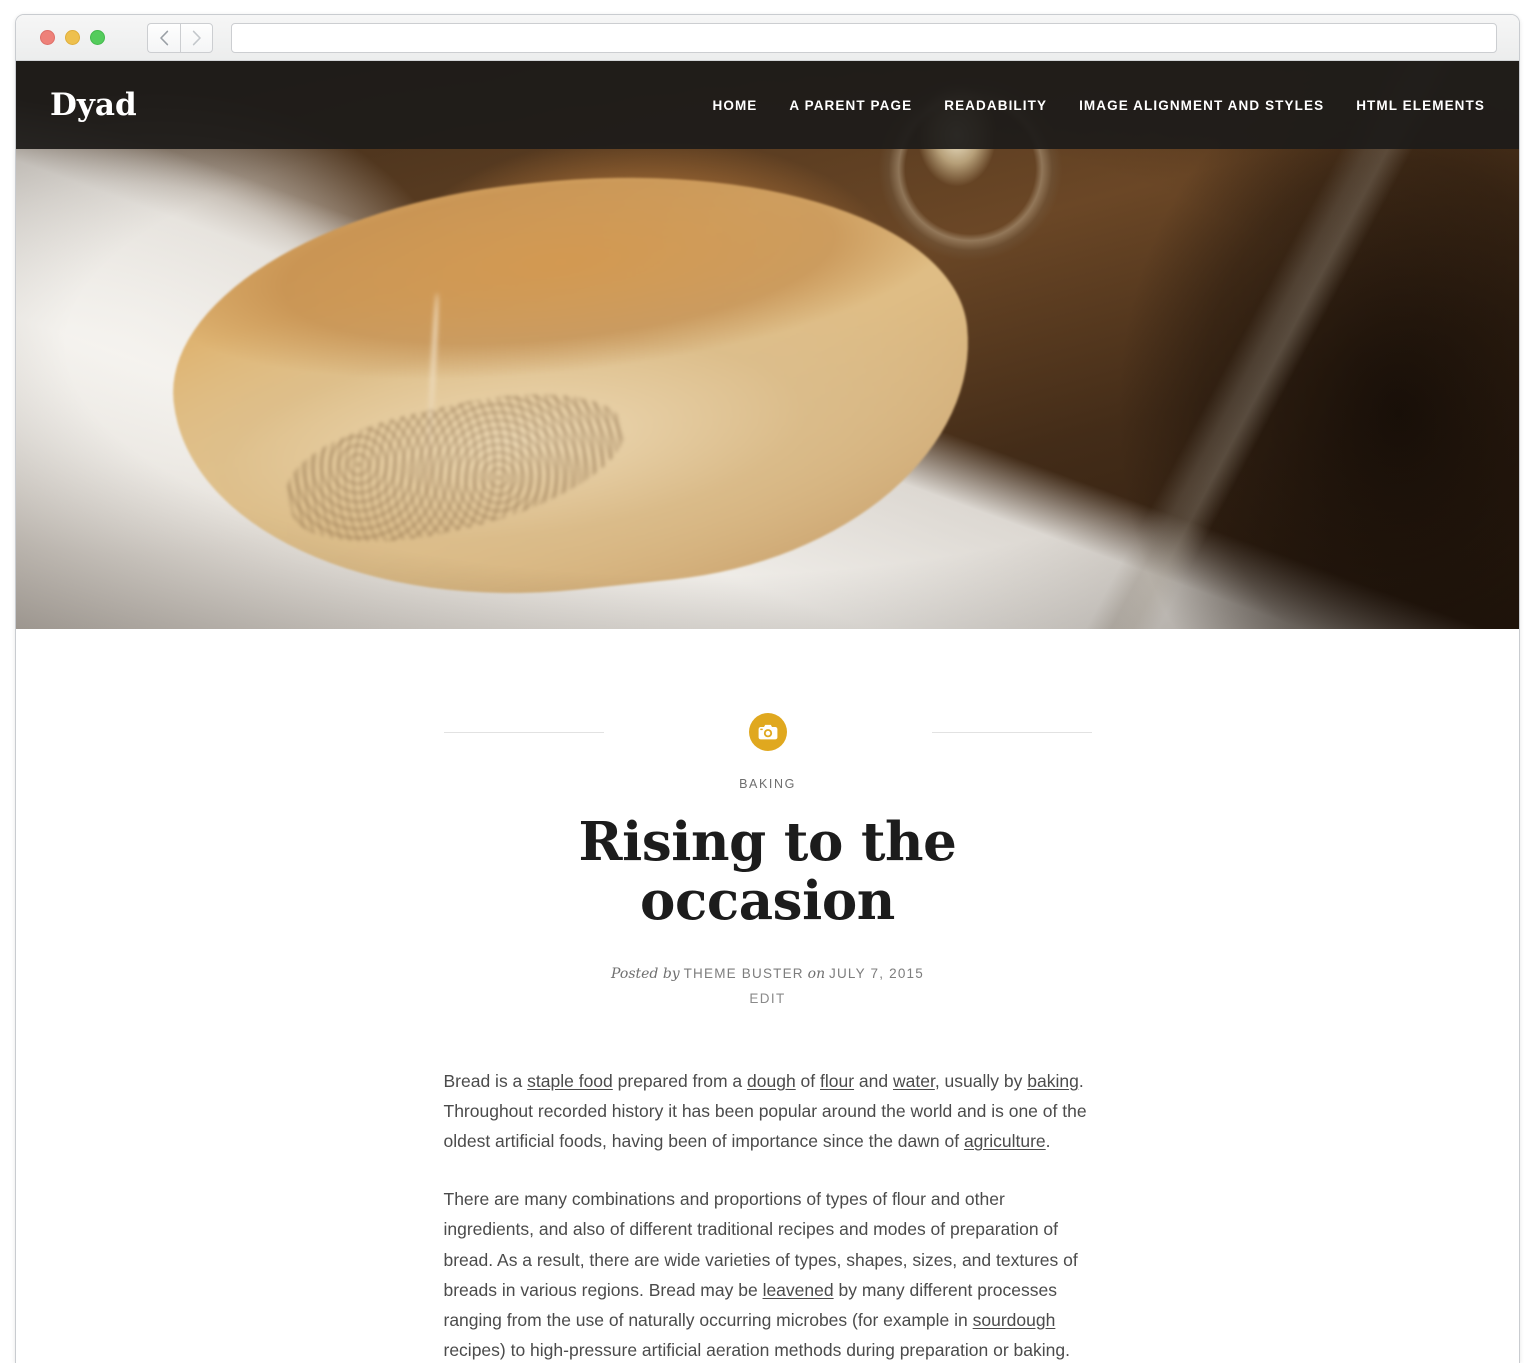 This screenshot has height=1363, width=1535. I want to click on close-window-button, so click(47, 37).